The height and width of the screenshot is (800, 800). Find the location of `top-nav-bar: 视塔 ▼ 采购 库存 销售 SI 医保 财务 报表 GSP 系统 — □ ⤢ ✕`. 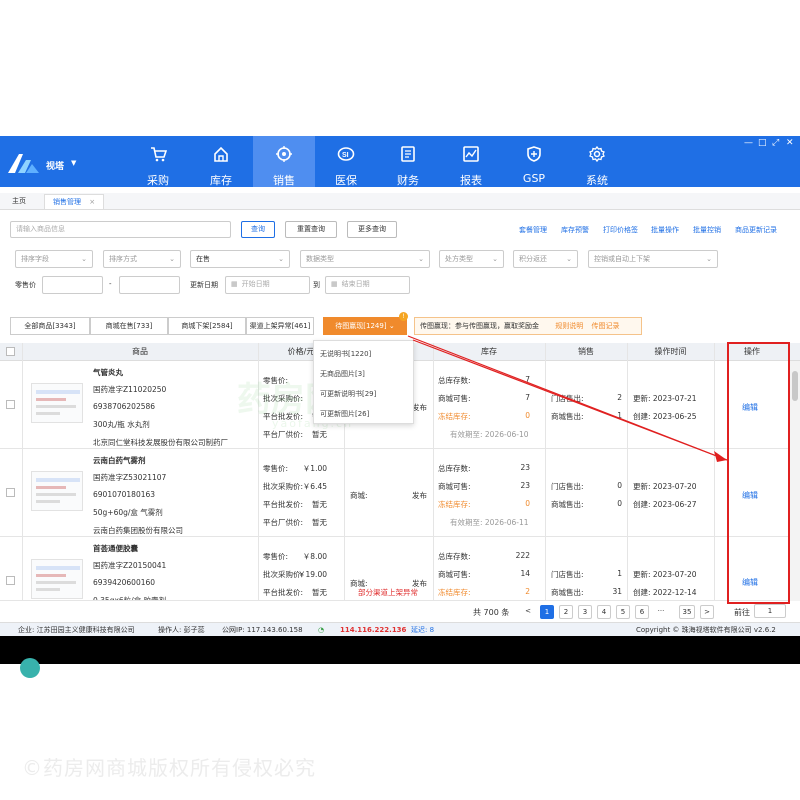

top-nav-bar: 视塔 ▼ 采购 库存 销售 SI 医保 财务 报表 GSP 系统 — □ ⤢ ✕ is located at coordinates (400, 161).